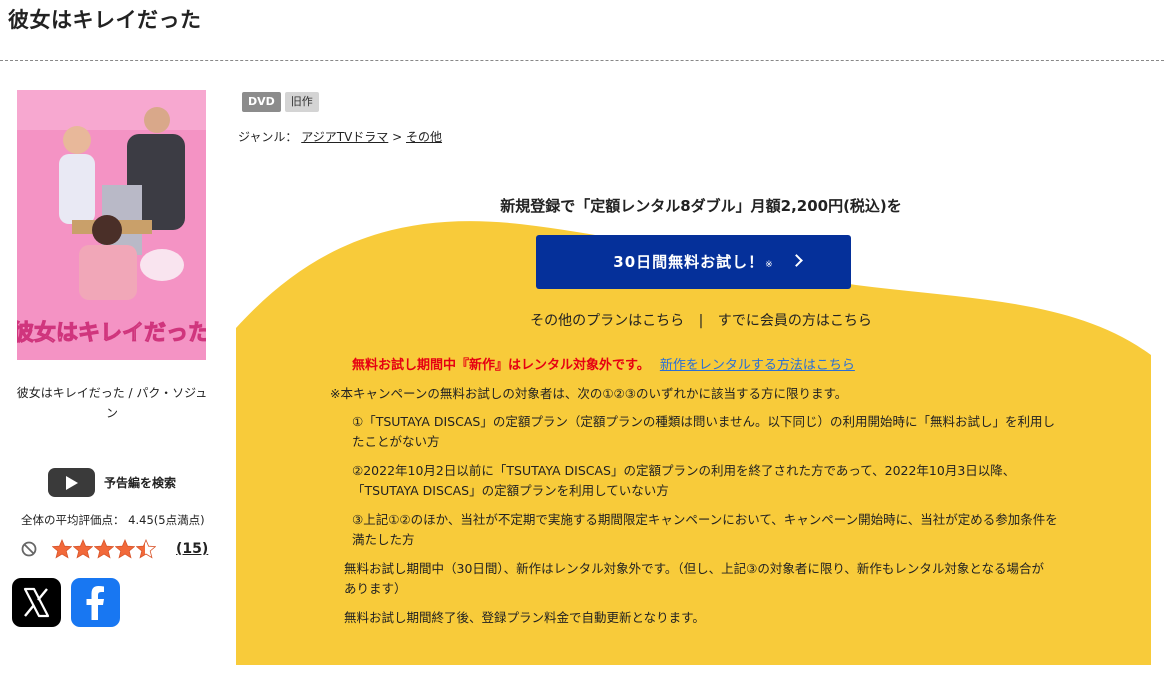  Describe the element at coordinates (71, 482) in the screenshot. I see `play-icon` at that location.